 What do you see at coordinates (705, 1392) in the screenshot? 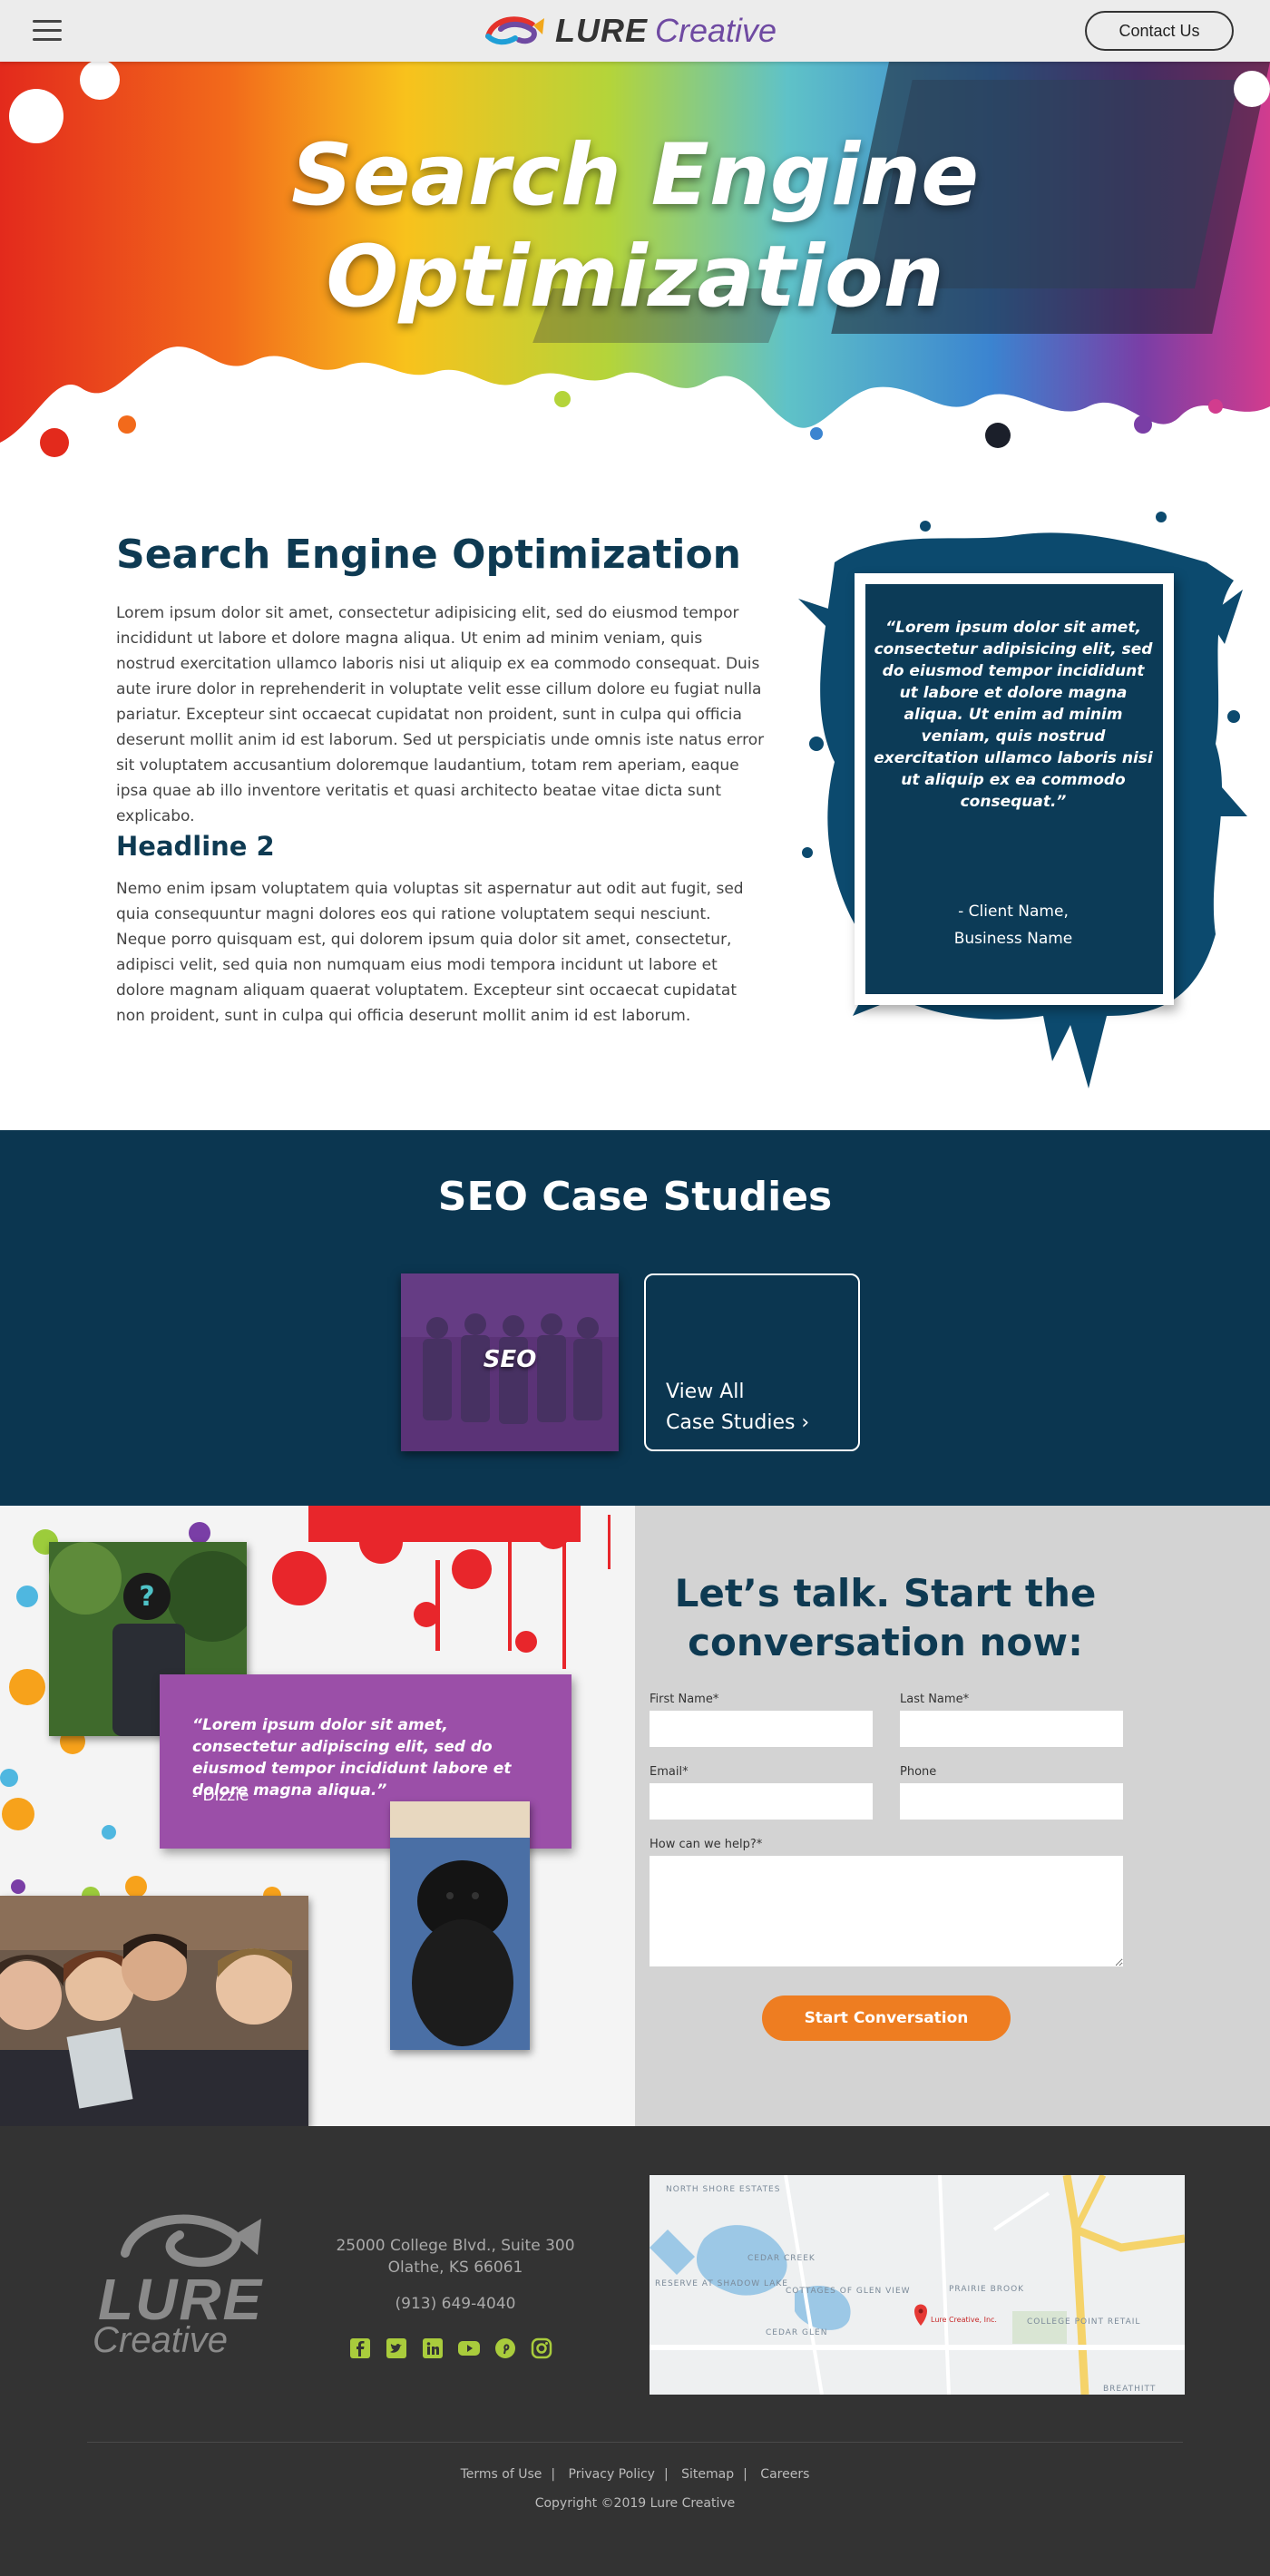
I see `view-all-line1: View All` at bounding box center [705, 1392].